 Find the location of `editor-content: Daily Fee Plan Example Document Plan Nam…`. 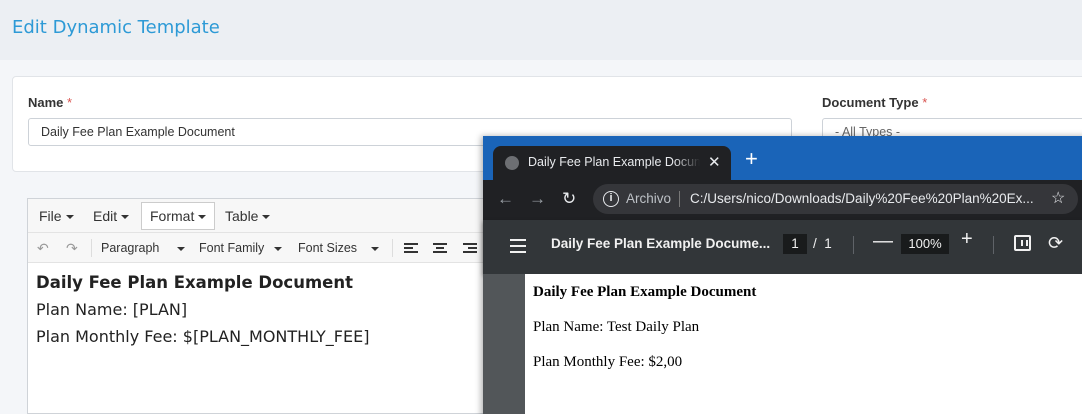

editor-content: Daily Fee Plan Example Document Plan Nam… is located at coordinates (202, 313).